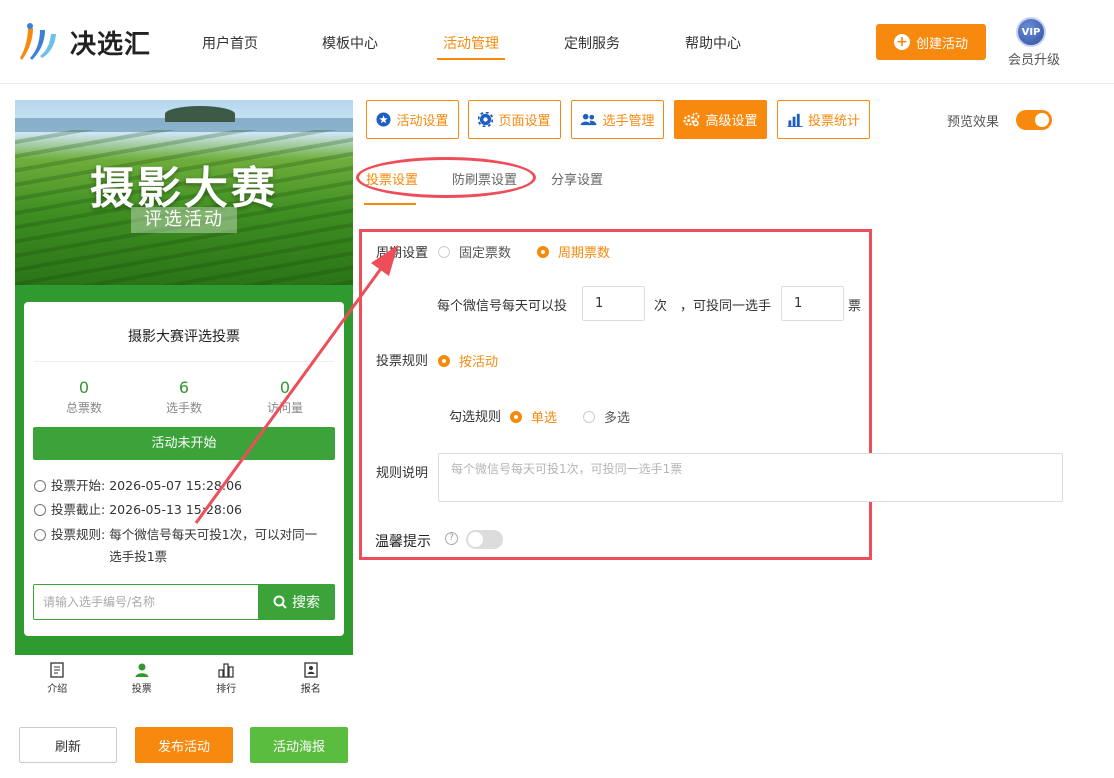 Image resolution: width=1114 pixels, height=778 pixels. What do you see at coordinates (823, 119) in the screenshot?
I see `tab-vote-statistics: 投票统计` at bounding box center [823, 119].